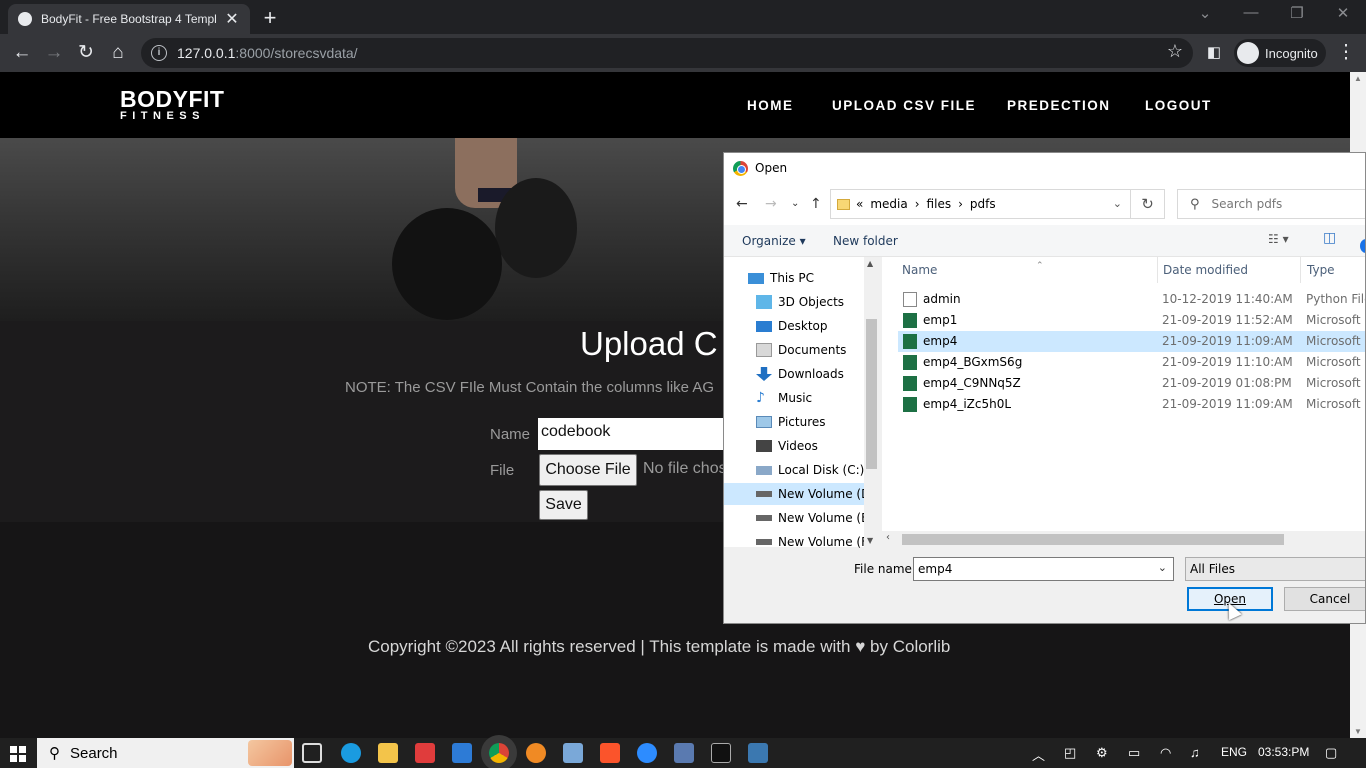  Describe the element at coordinates (794, 518) in the screenshot. I see `nav-new-volume-e: New Volume (E:)` at that location.